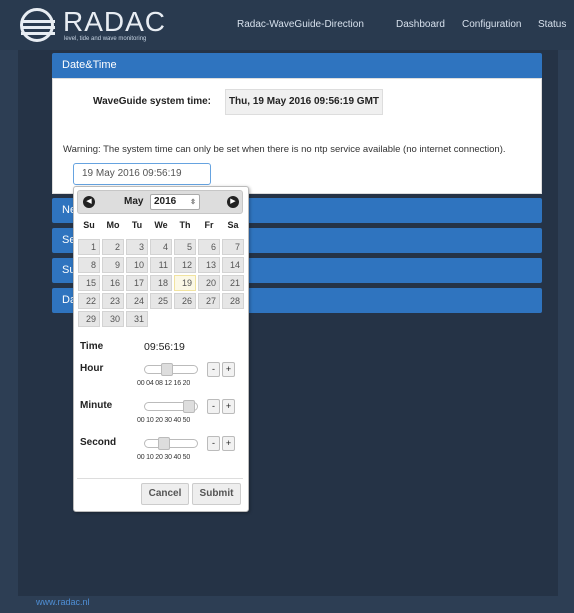 The height and width of the screenshot is (613, 574). I want to click on calendar-day: 25, so click(161, 301).